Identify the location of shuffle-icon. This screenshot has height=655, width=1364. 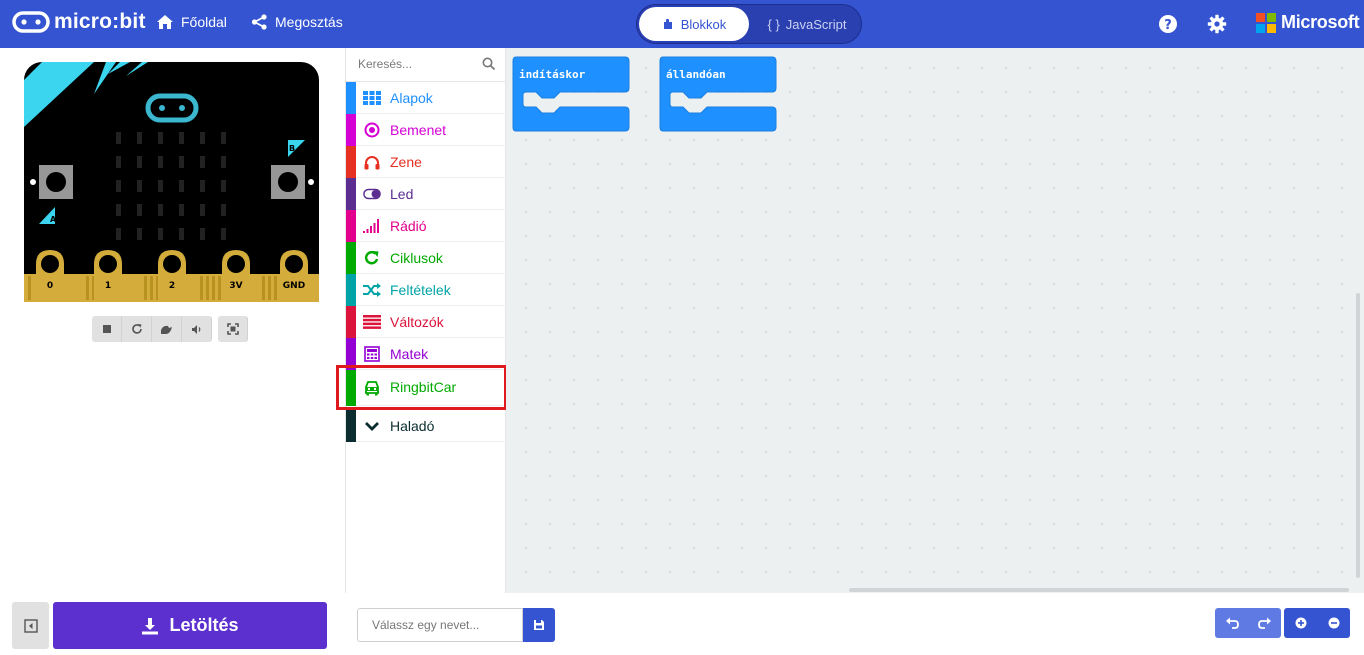
(372, 290).